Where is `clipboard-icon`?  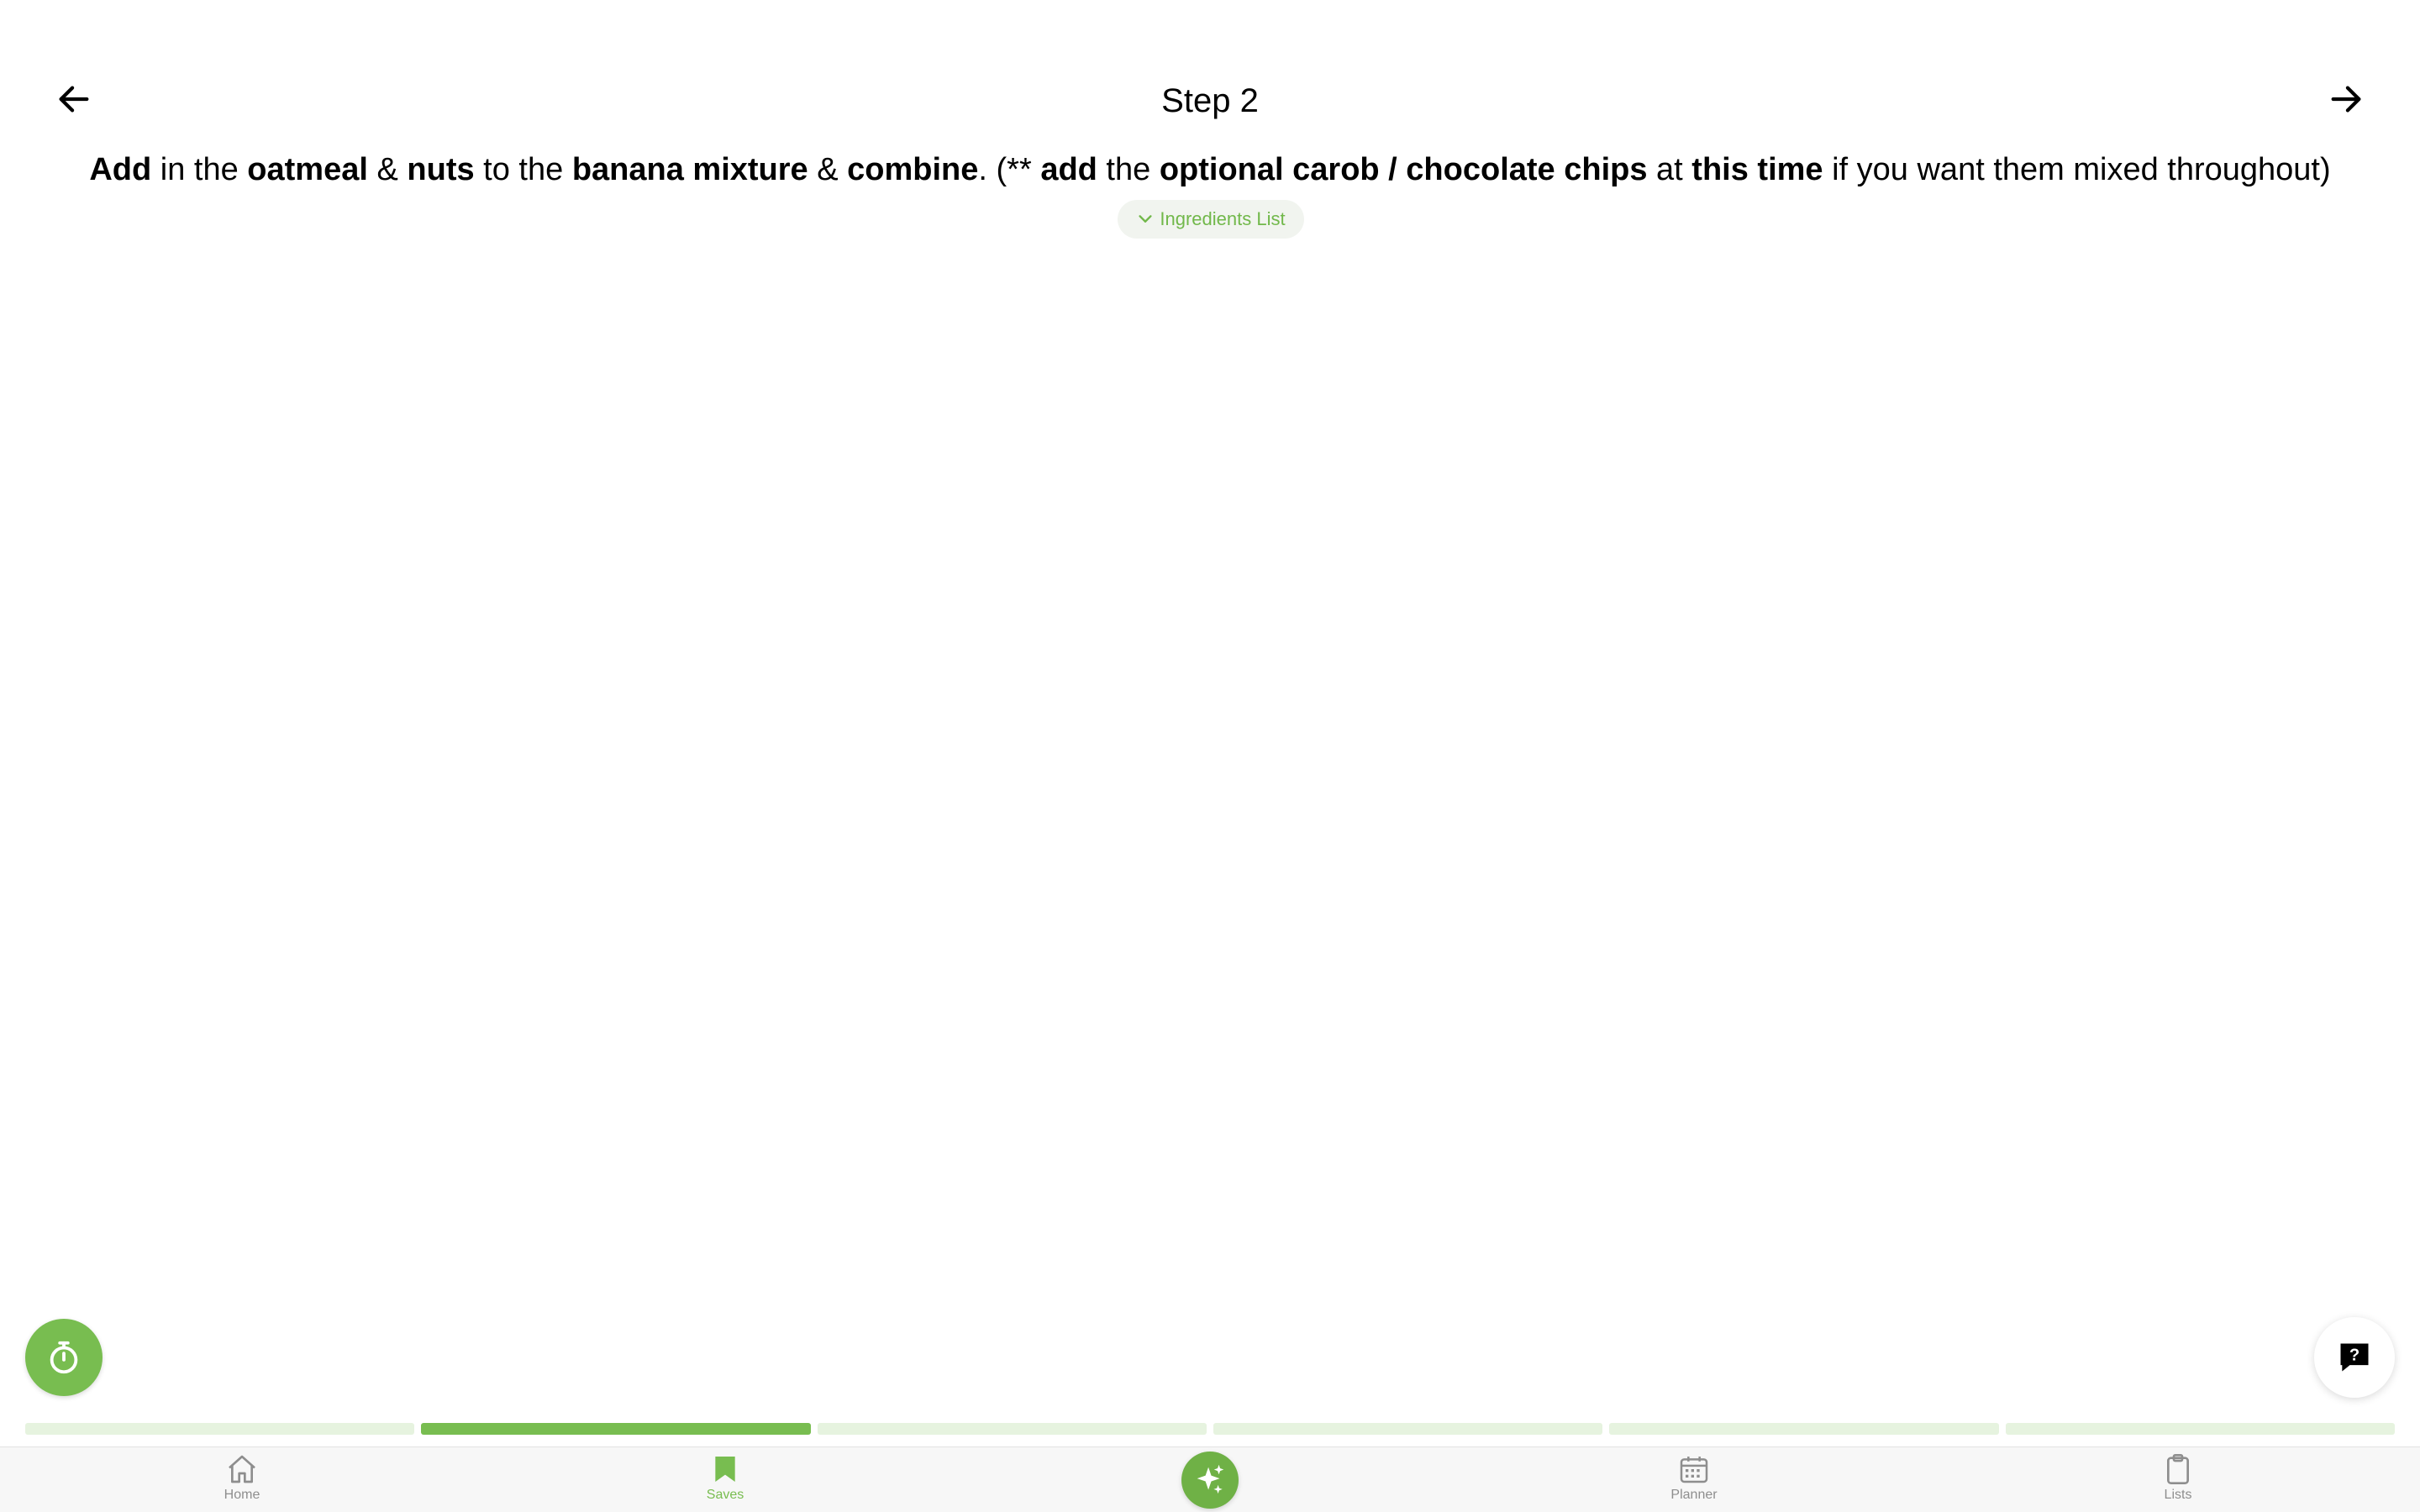
clipboard-icon is located at coordinates (2178, 1469).